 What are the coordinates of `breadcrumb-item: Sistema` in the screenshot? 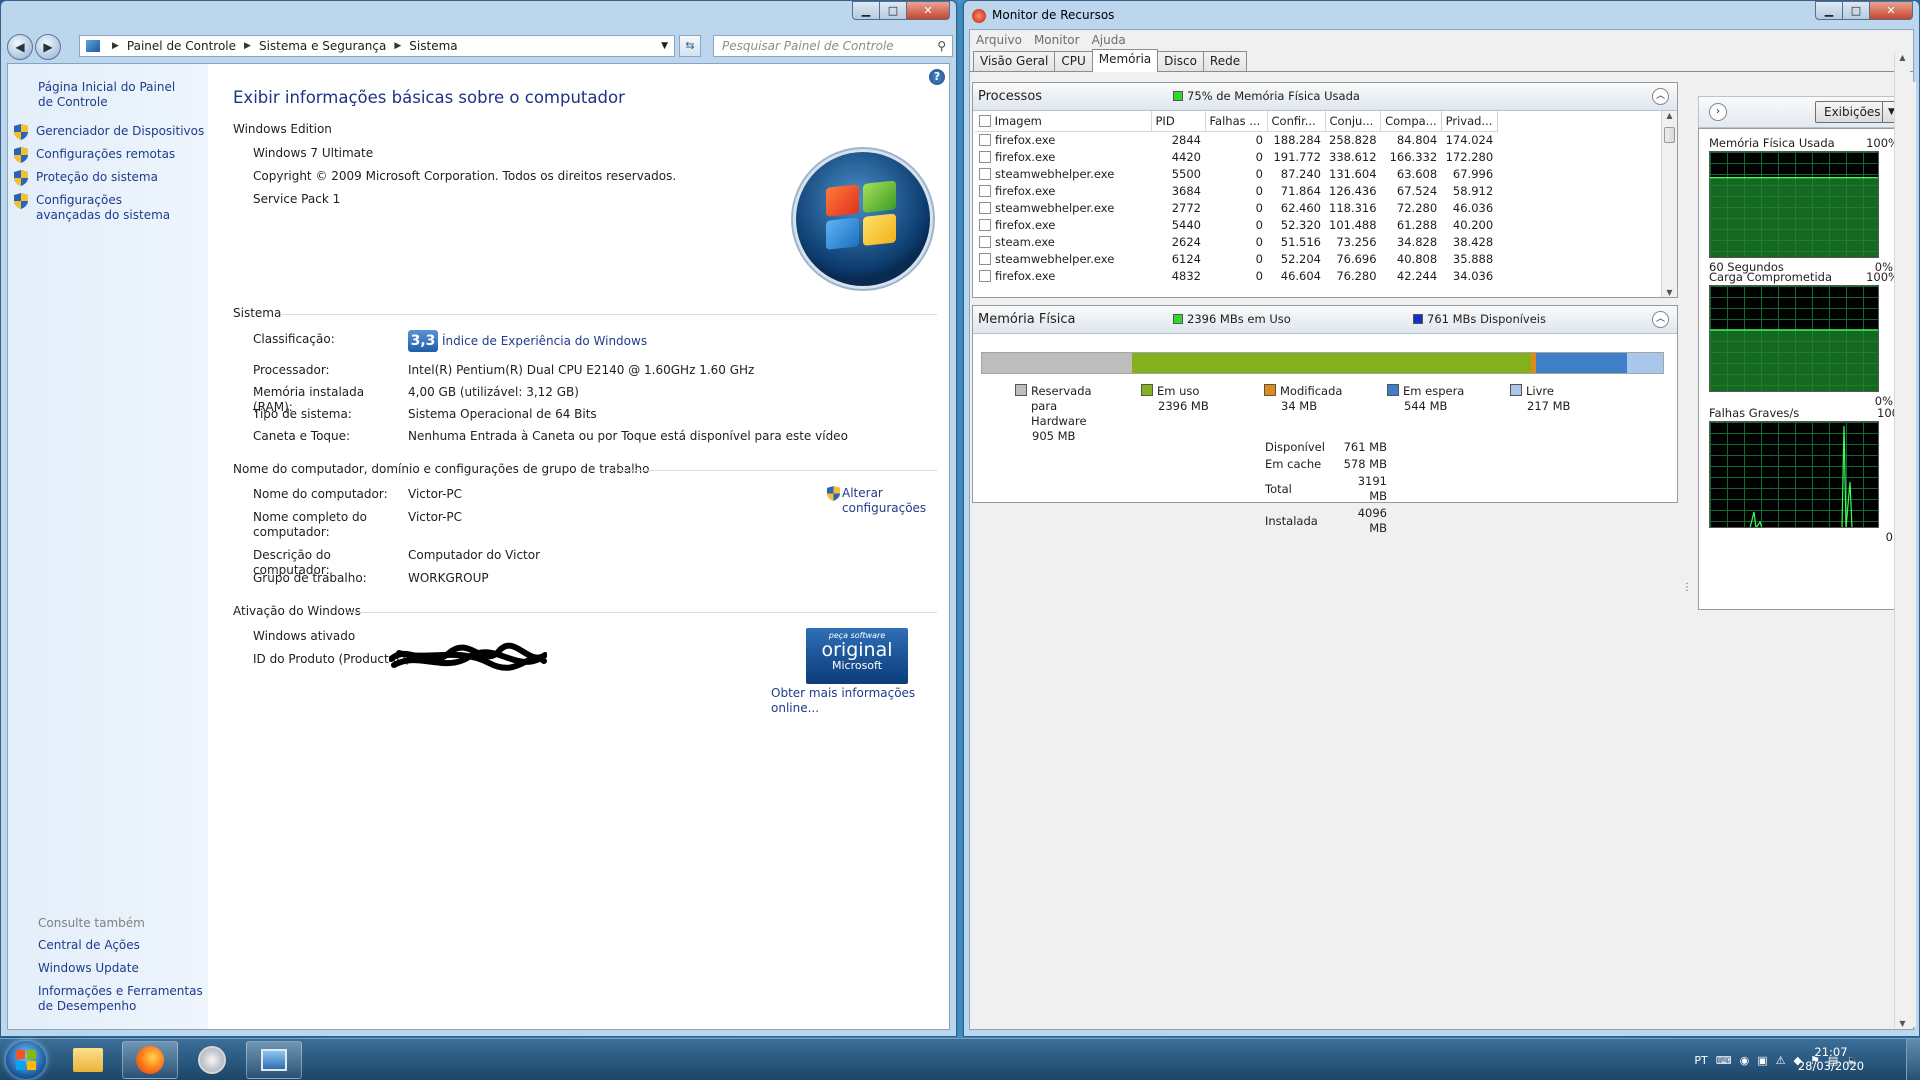 It's located at (433, 46).